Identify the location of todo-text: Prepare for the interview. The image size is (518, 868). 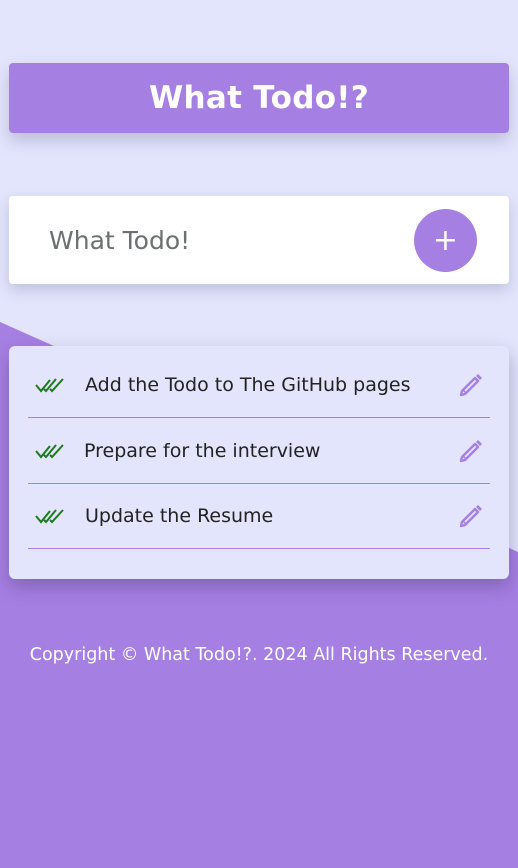
(202, 450).